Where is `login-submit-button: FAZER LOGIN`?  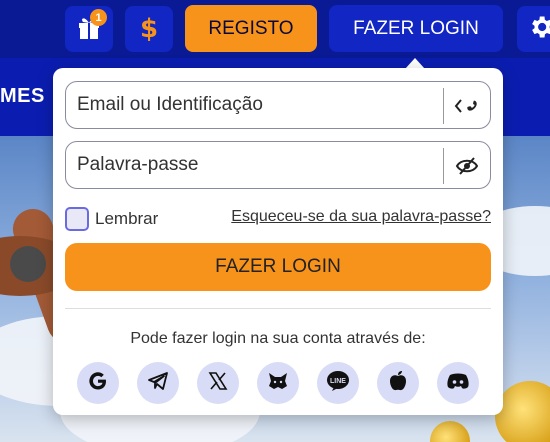
login-submit-button: FAZER LOGIN is located at coordinates (278, 267).